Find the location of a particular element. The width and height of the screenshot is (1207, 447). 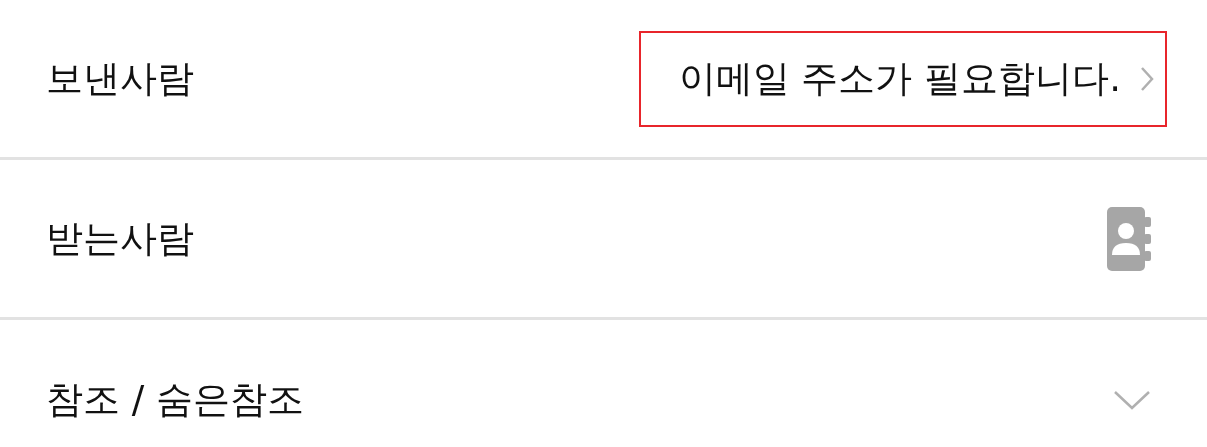

address-book-icon is located at coordinates (1129, 238).